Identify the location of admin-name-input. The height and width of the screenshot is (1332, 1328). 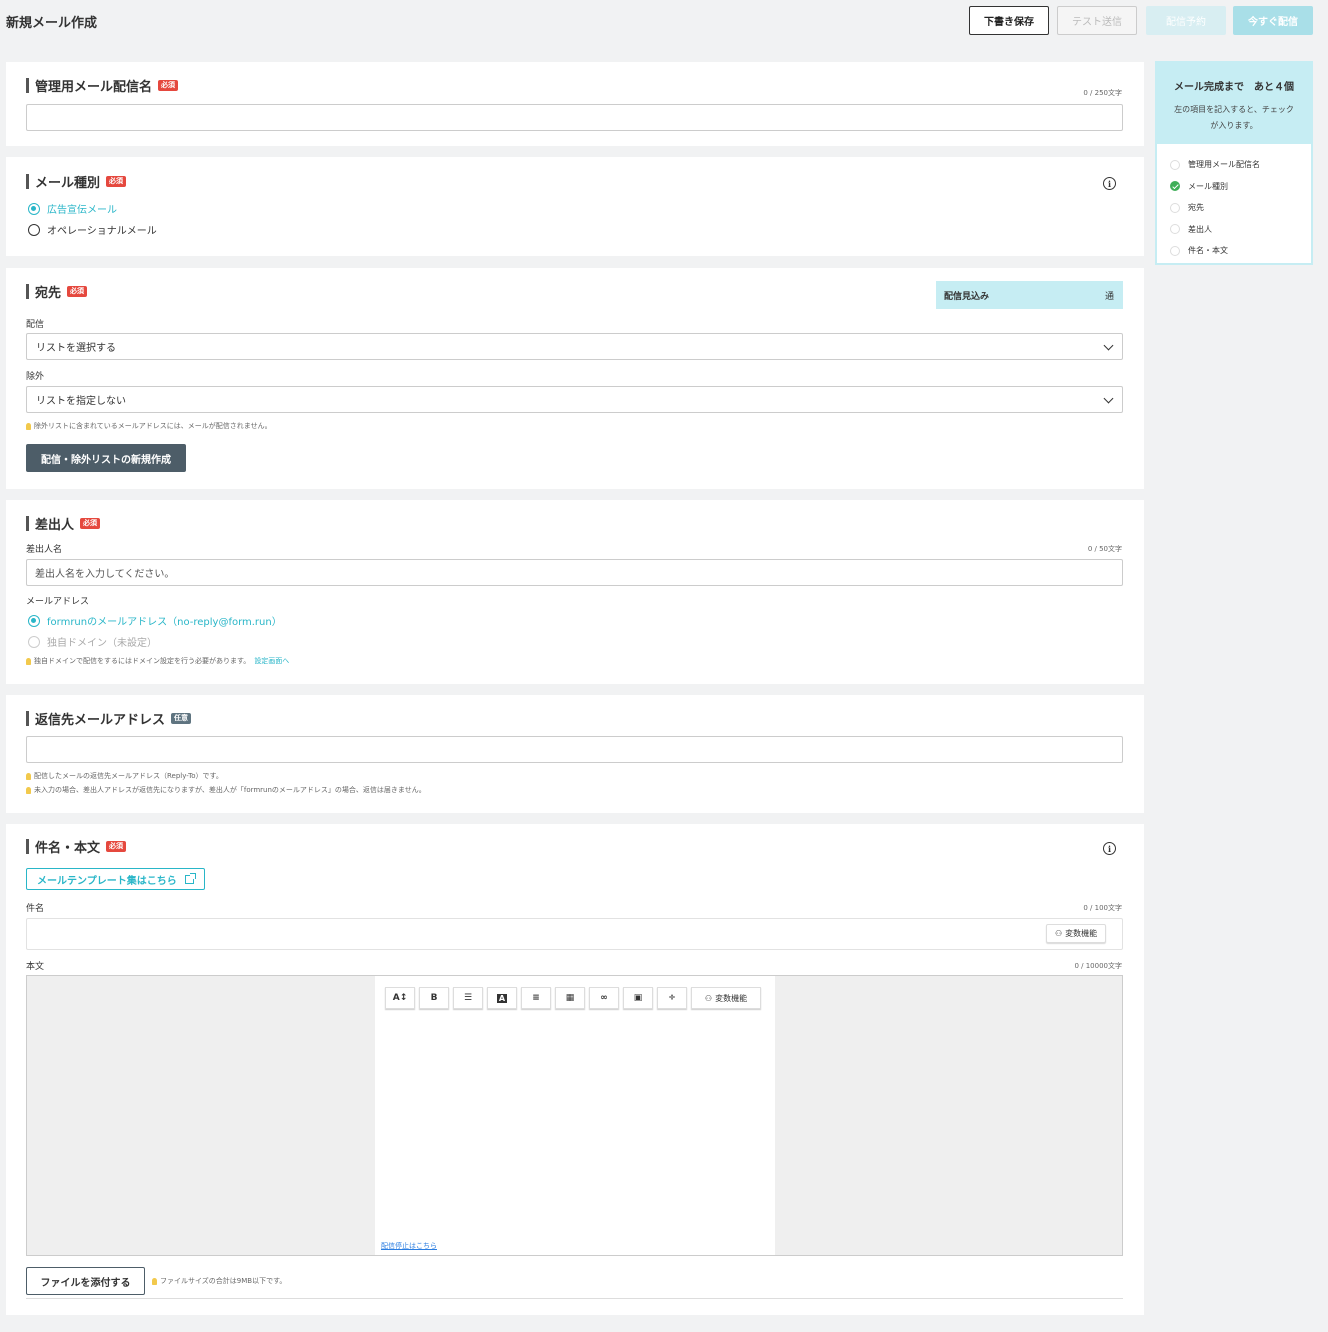
(574, 117).